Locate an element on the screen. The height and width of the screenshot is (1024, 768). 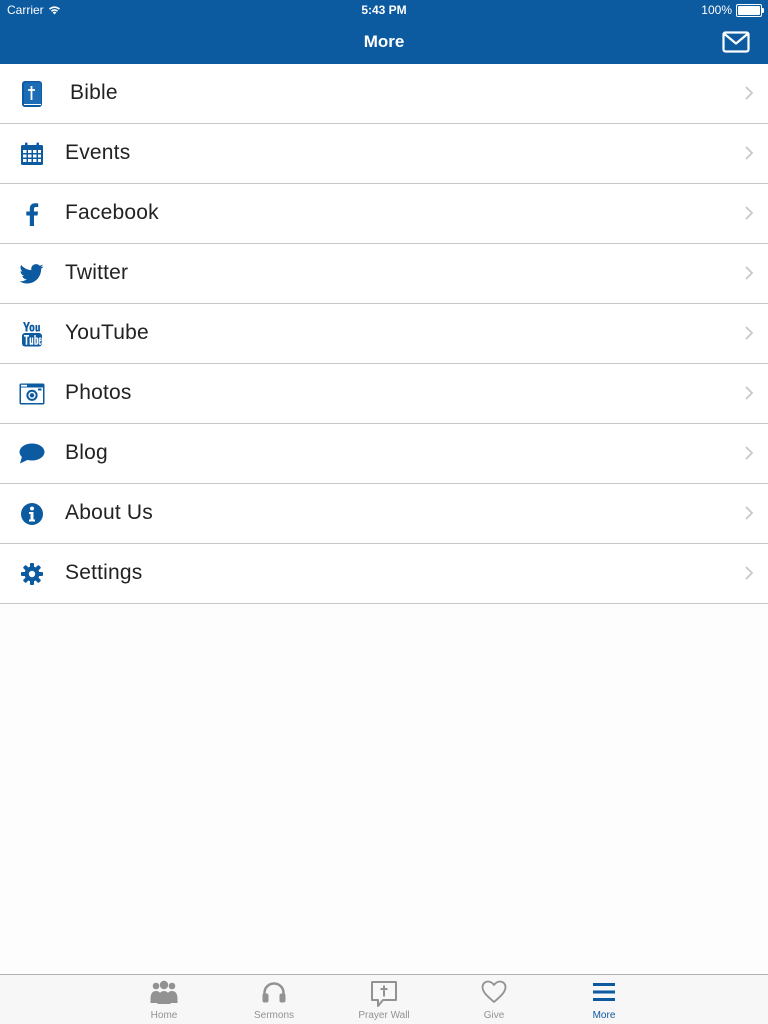
mail-button is located at coordinates (736, 42).